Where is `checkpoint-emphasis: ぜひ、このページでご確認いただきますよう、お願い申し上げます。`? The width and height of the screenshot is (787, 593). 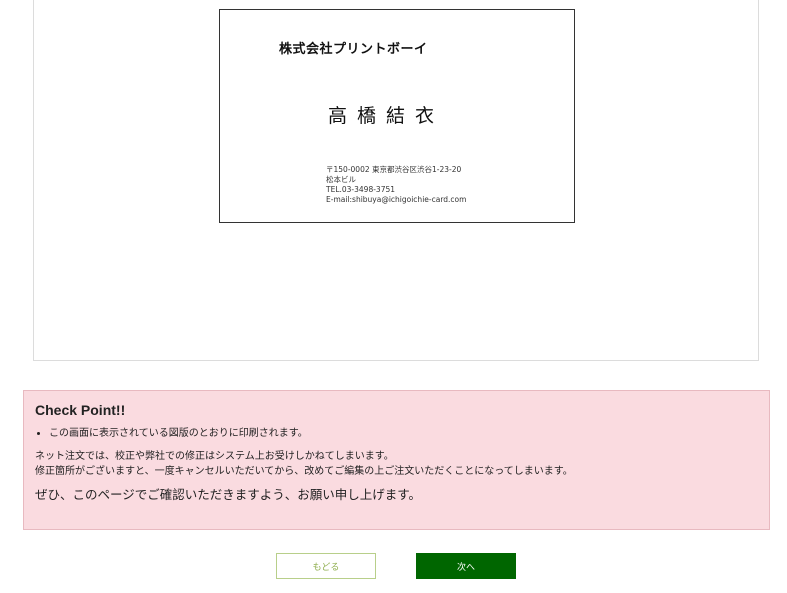 checkpoint-emphasis: ぜひ、このページでご確認いただきますよう、お願い申し上げます。 is located at coordinates (228, 494).